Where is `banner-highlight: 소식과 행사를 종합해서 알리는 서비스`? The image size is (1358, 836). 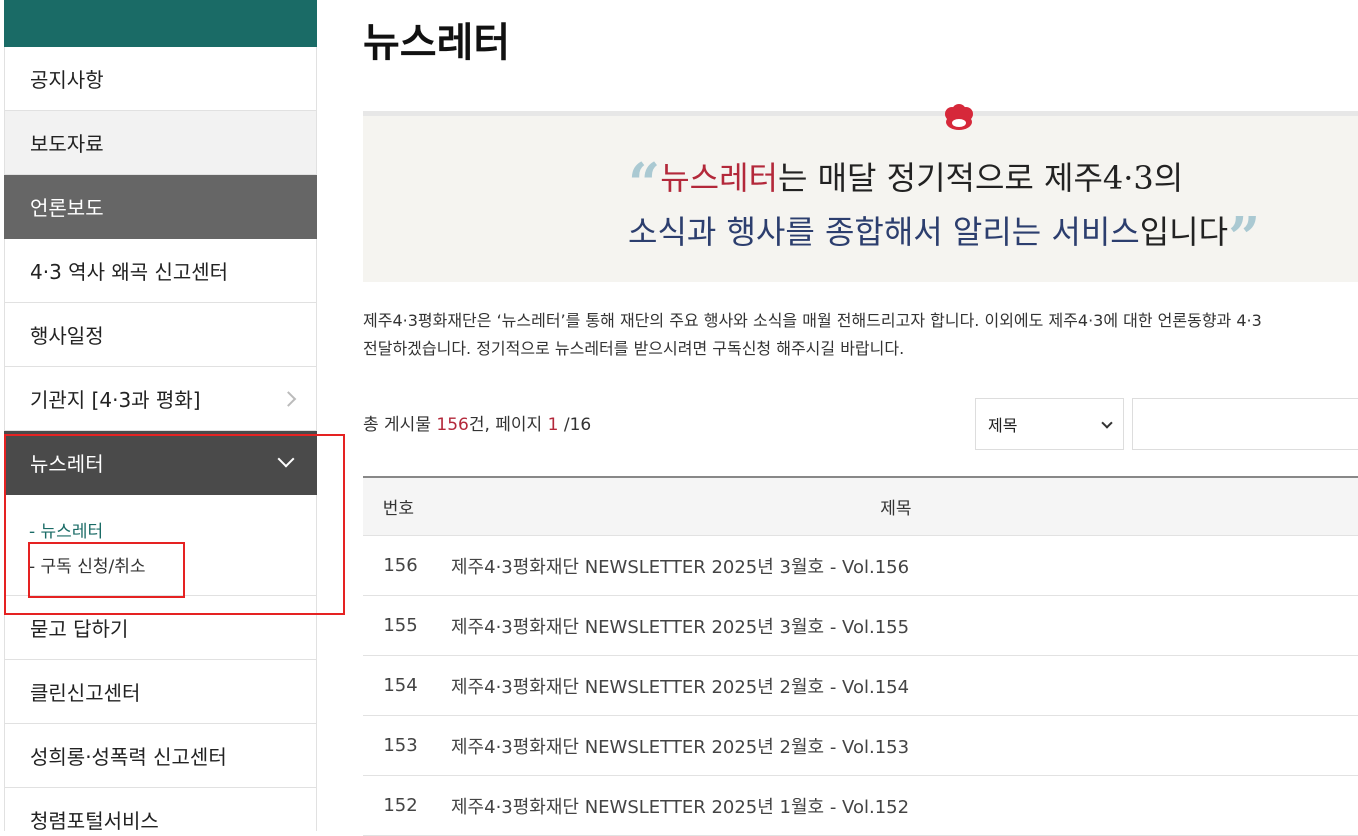 banner-highlight: 소식과 행사를 종합해서 알리는 서비스 is located at coordinates (884, 232).